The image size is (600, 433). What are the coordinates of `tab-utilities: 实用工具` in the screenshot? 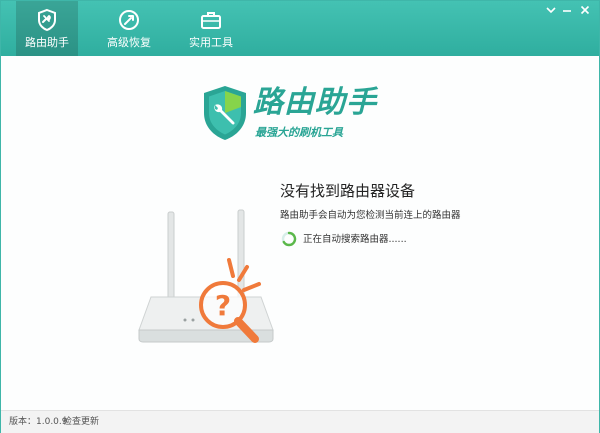 It's located at (211, 28).